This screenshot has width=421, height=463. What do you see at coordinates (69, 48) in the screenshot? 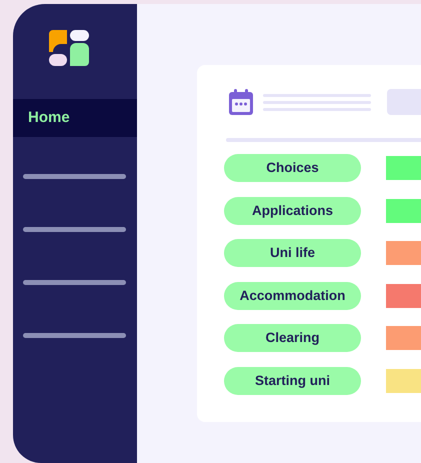
I see `logo-icon` at bounding box center [69, 48].